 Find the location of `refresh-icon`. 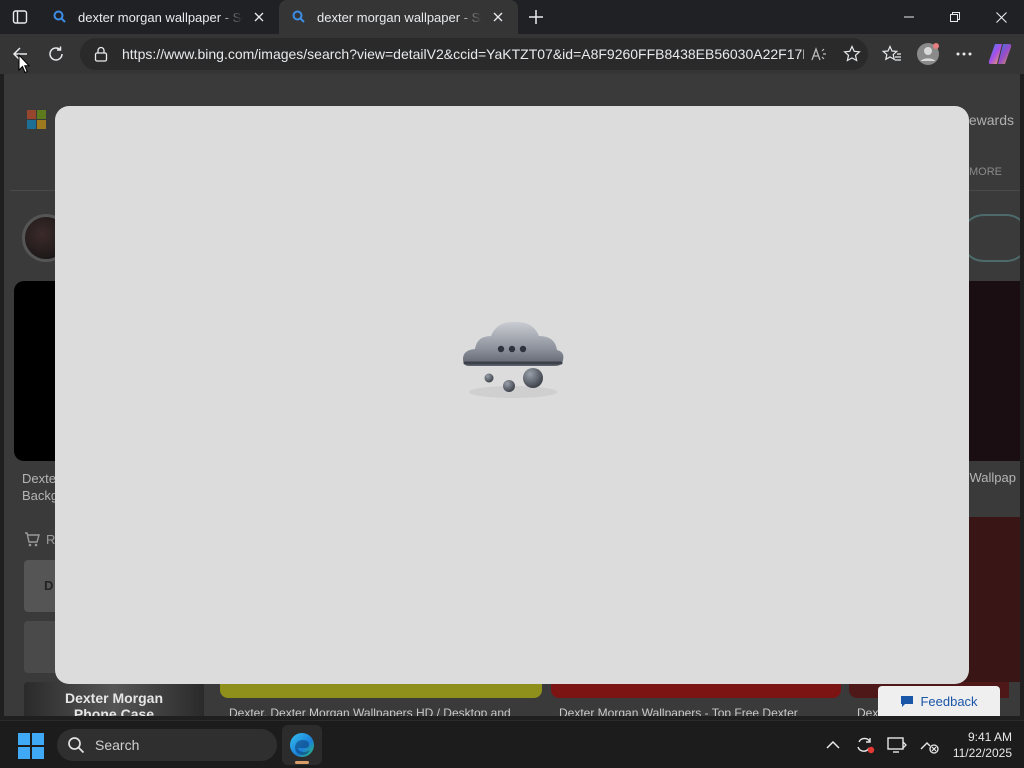

refresh-icon is located at coordinates (56, 53).